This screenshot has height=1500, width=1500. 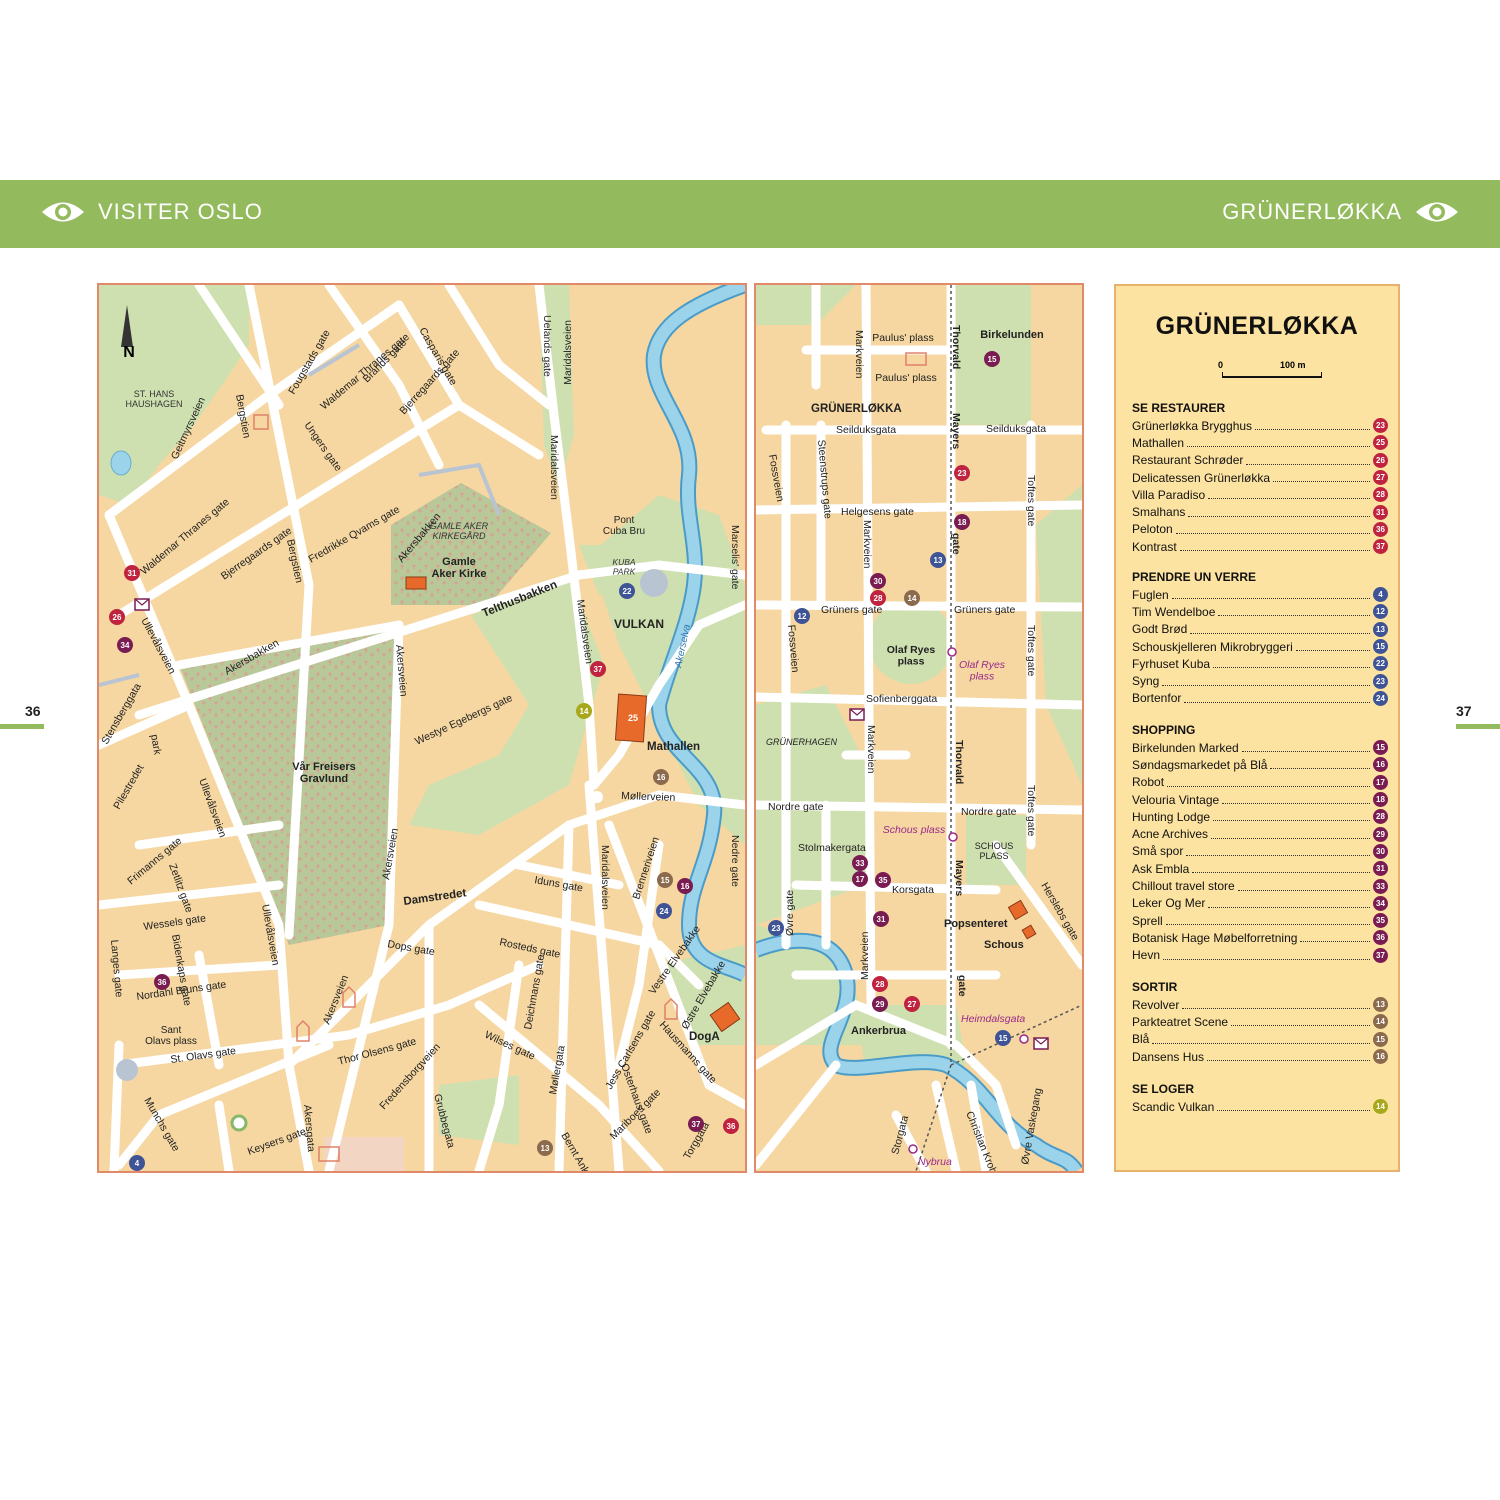 What do you see at coordinates (1260, 920) in the screenshot?
I see `legend-item: Sprell 35` at bounding box center [1260, 920].